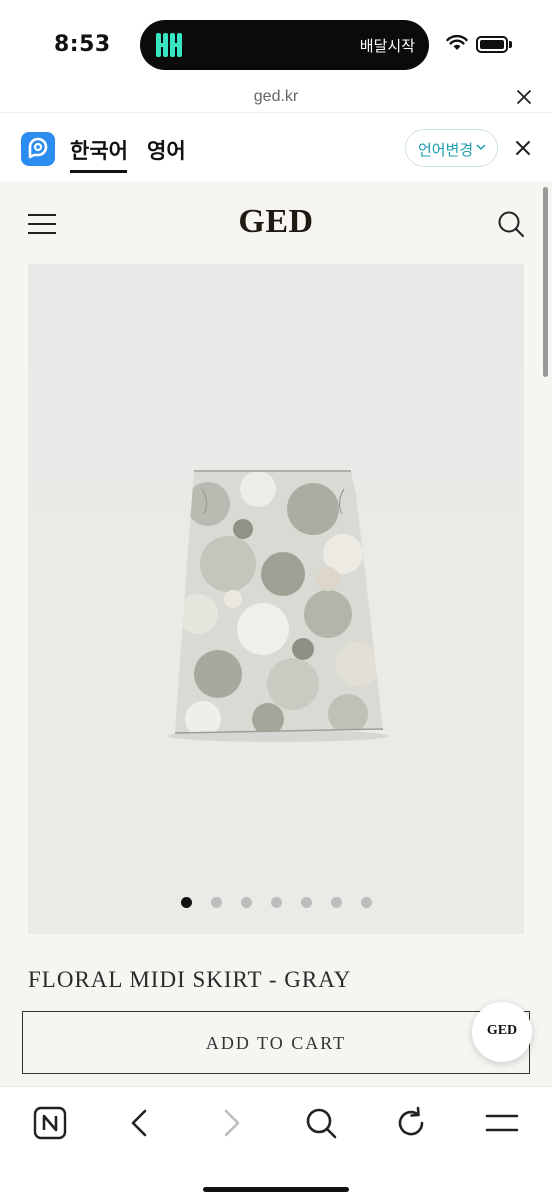 This screenshot has width=552, height=1200. I want to click on ged-floating-button: GED, so click(502, 1032).